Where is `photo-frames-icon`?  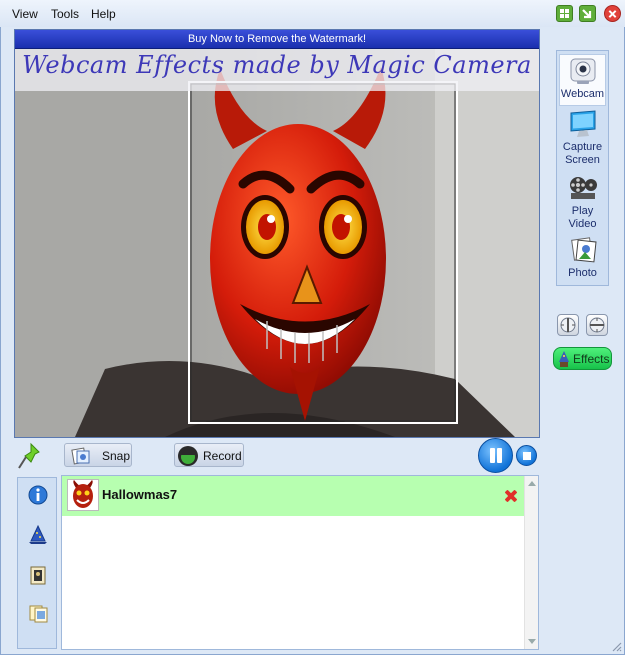
photo-frames-icon is located at coordinates (38, 613).